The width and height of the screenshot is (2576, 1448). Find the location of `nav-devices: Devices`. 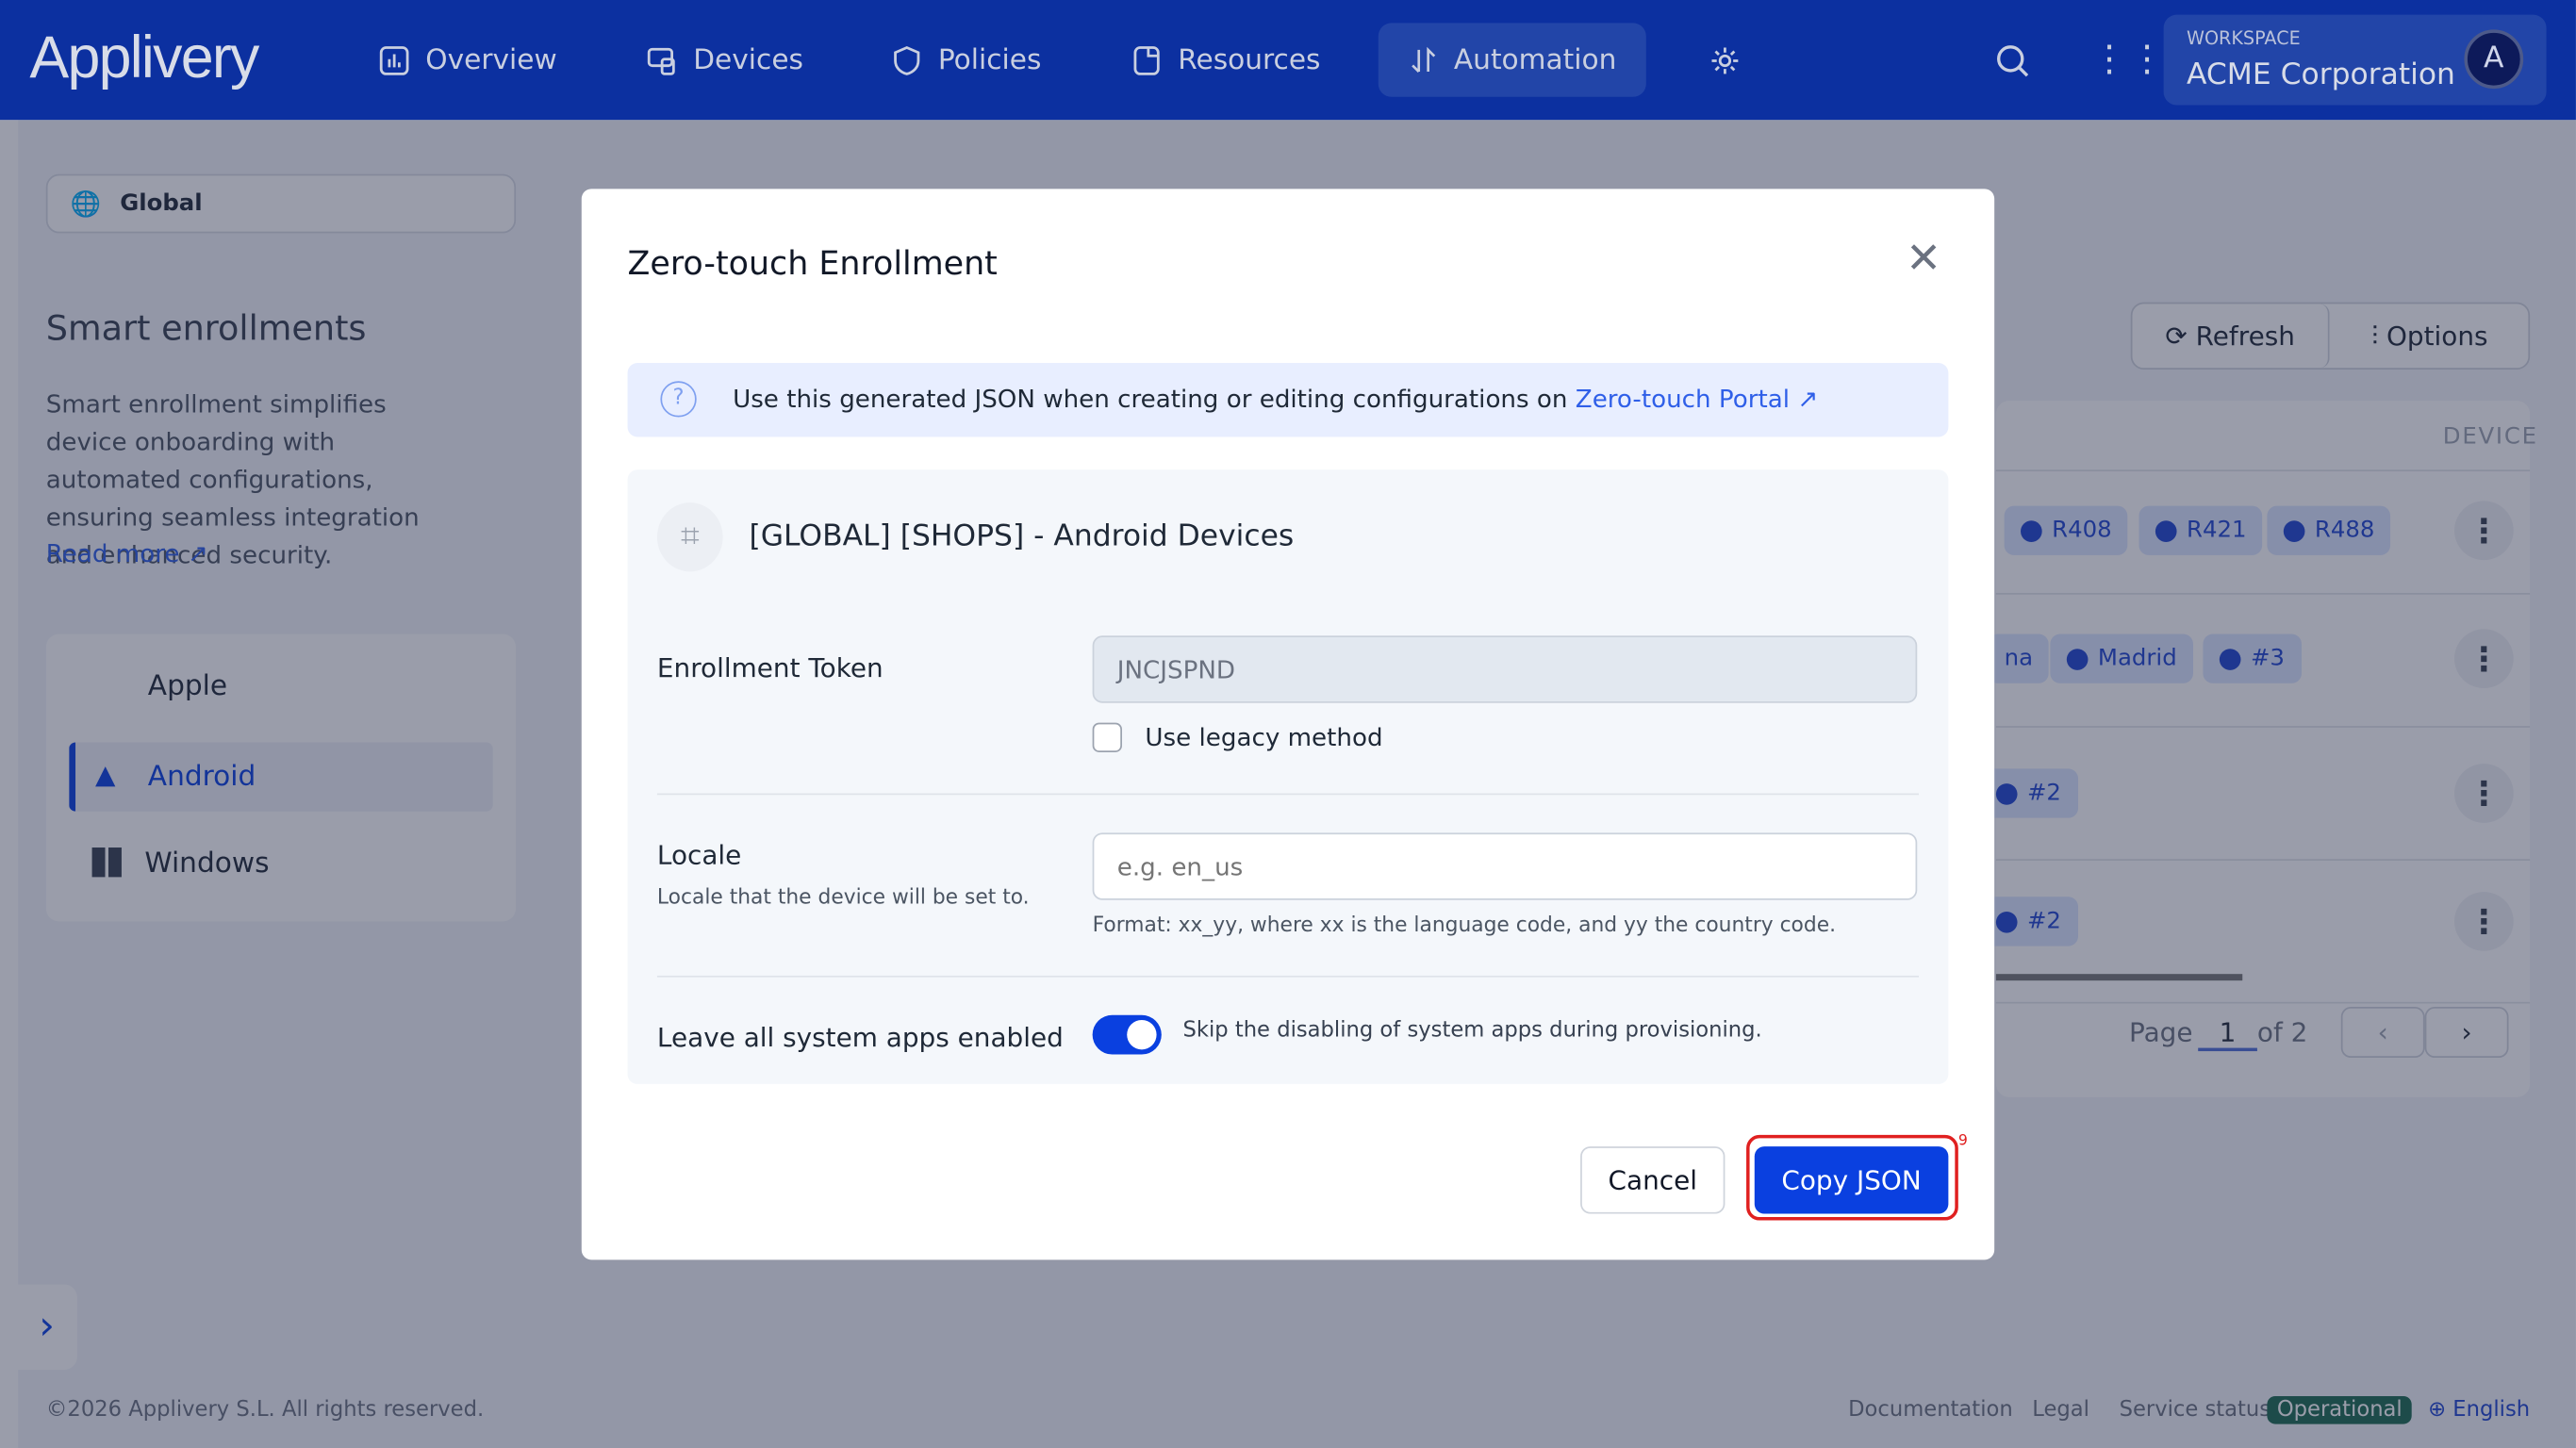

nav-devices: Devices is located at coordinates (724, 59).